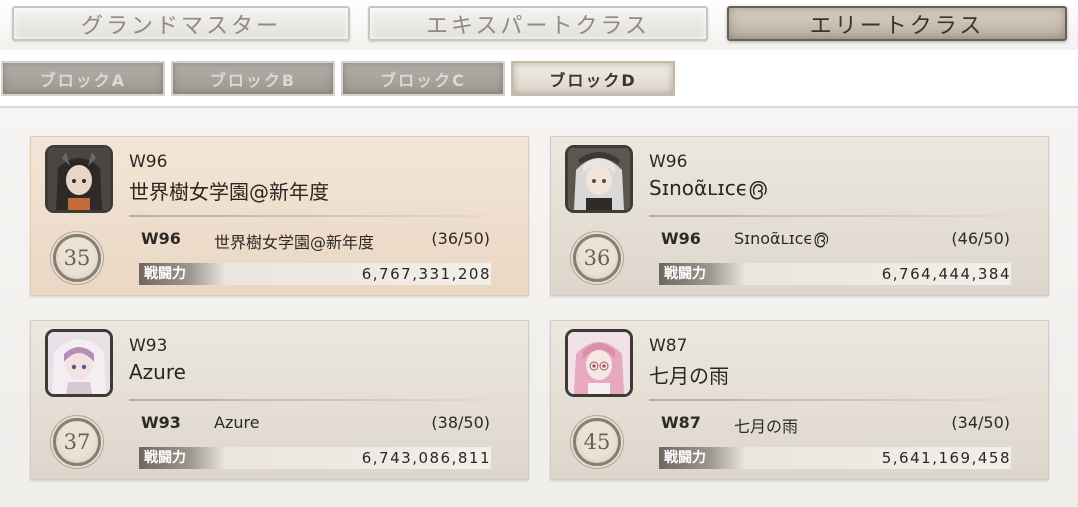 The height and width of the screenshot is (507, 1078). Describe the element at coordinates (77, 442) in the screenshot. I see `rank-badge: 37` at that location.